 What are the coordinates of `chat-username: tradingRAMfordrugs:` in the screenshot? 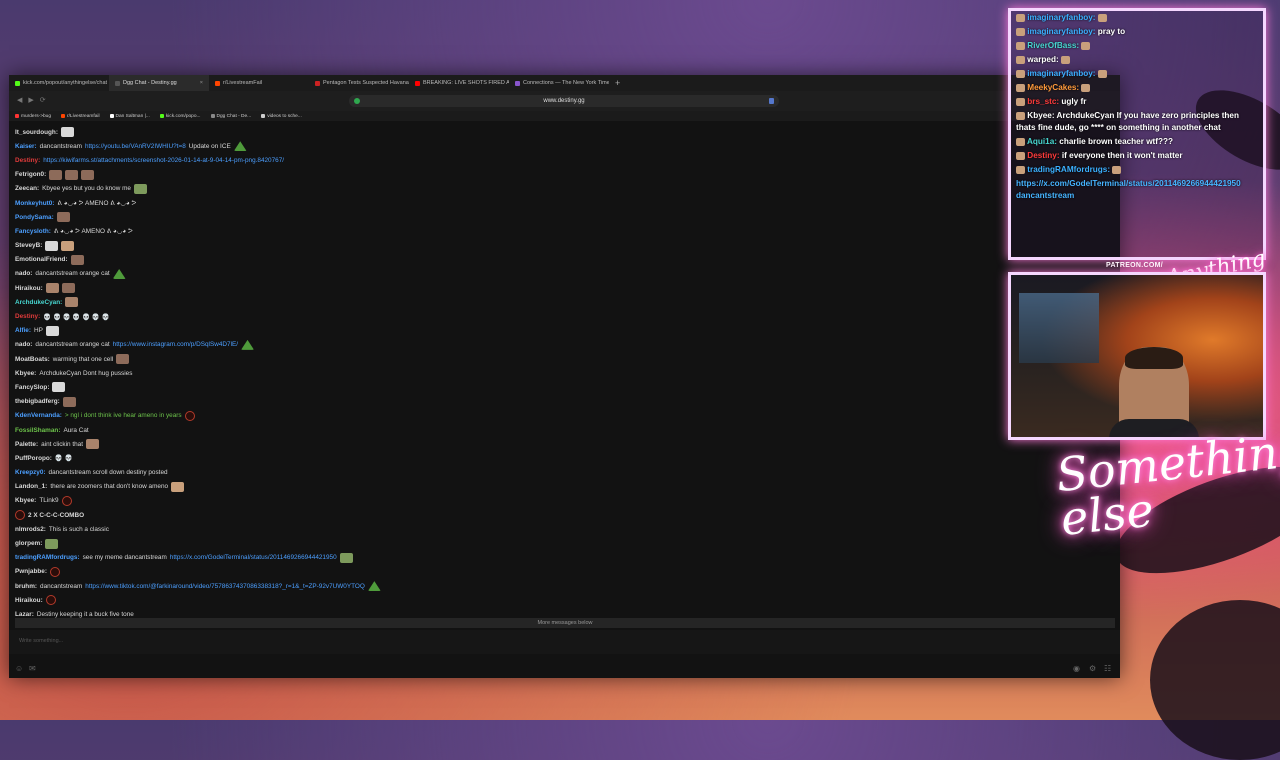 It's located at (47, 557).